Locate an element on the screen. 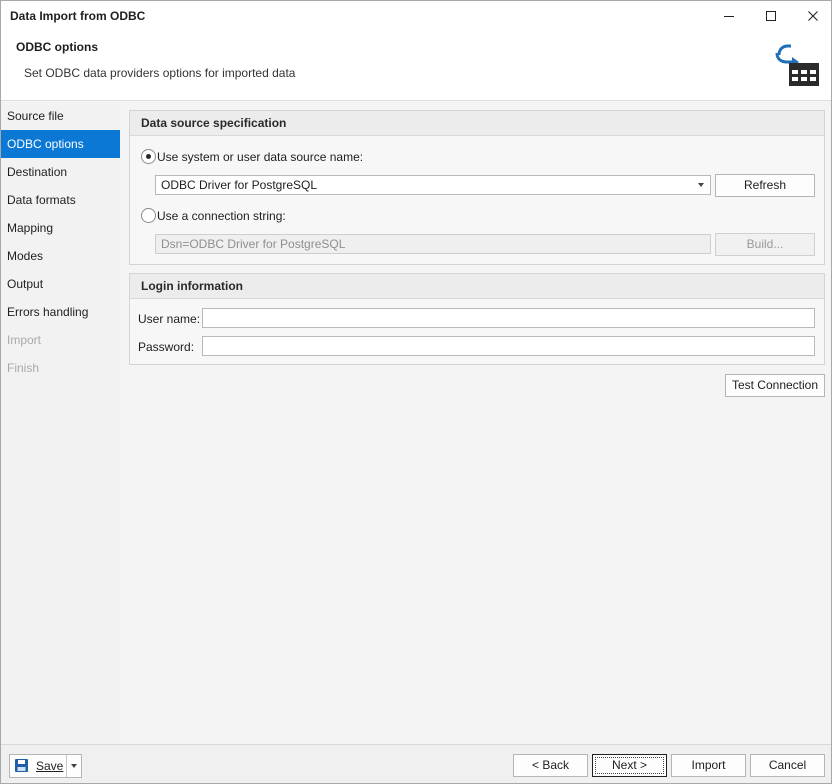 The width and height of the screenshot is (832, 784). floppy-disk-icon is located at coordinates (21, 765).